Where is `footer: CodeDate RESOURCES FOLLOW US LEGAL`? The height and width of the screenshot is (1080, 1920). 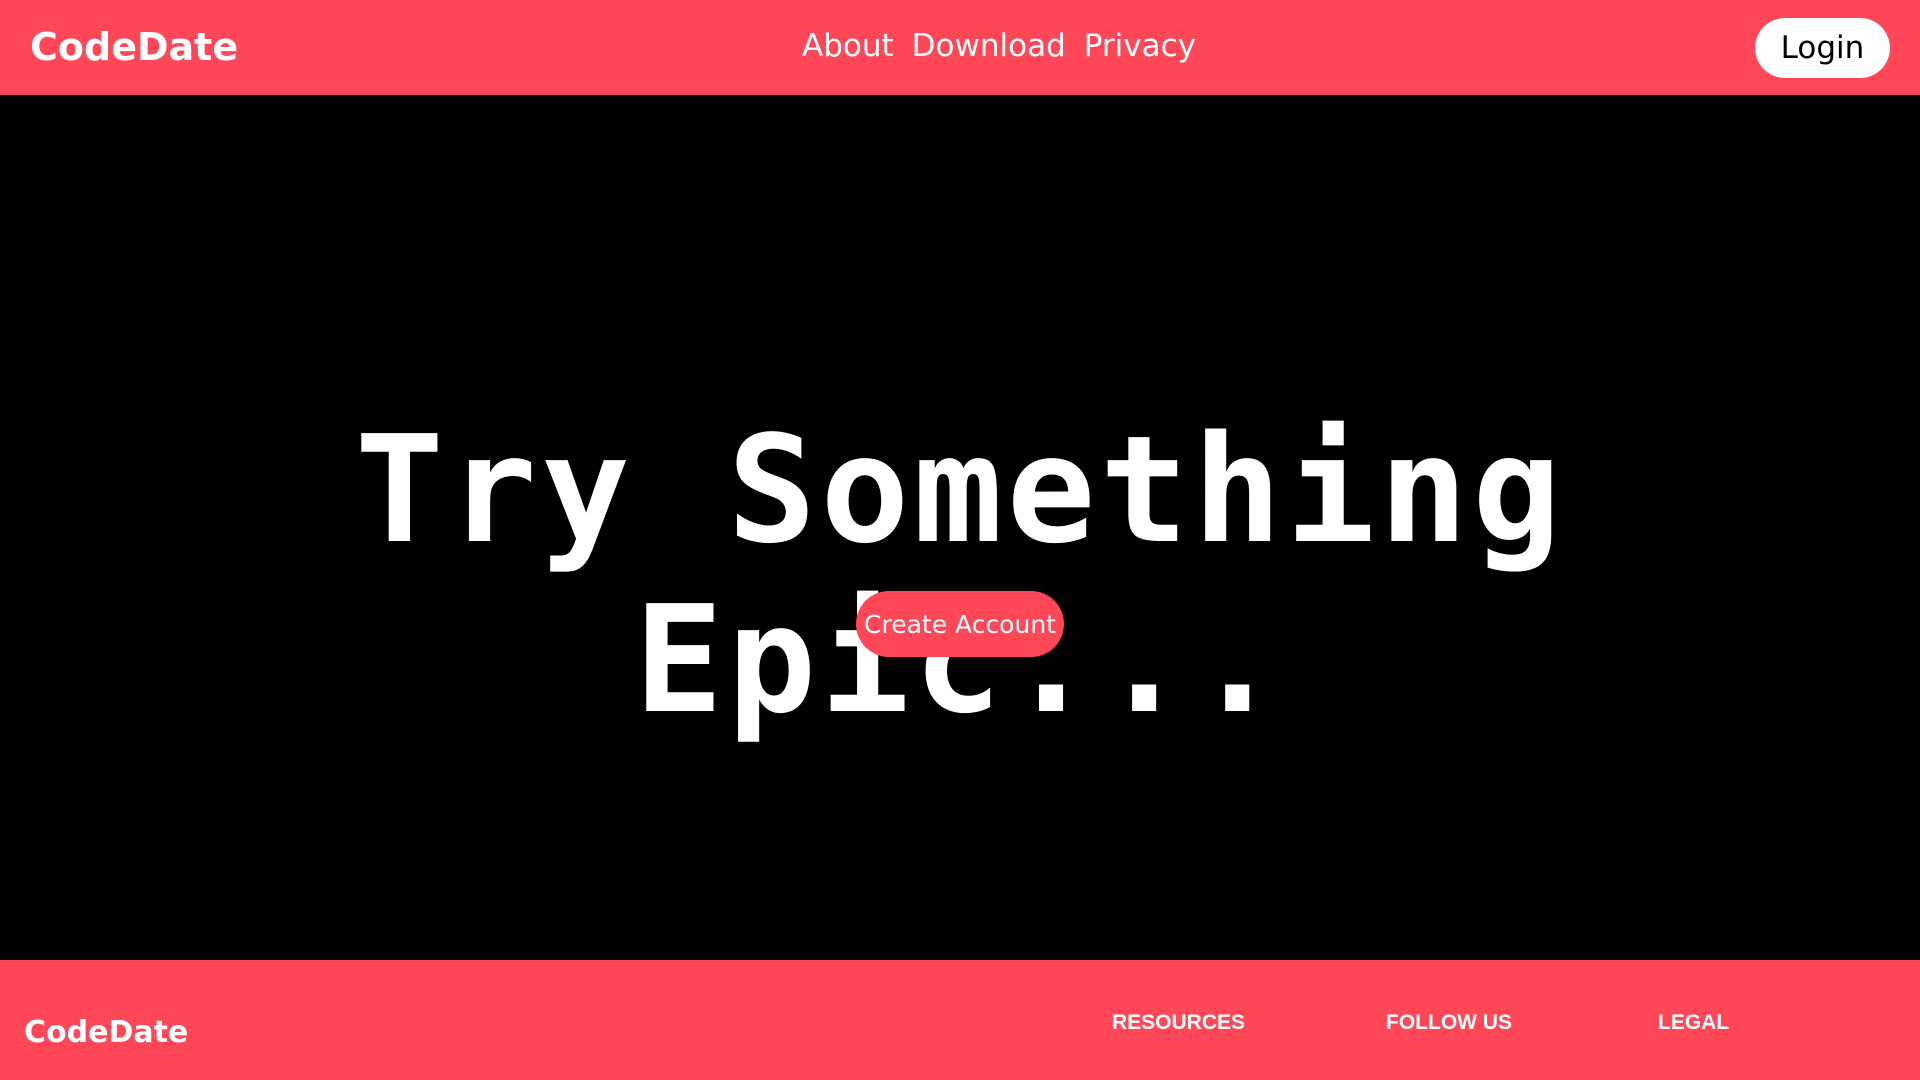 footer: CodeDate RESOURCES FOLLOW US LEGAL is located at coordinates (960, 1020).